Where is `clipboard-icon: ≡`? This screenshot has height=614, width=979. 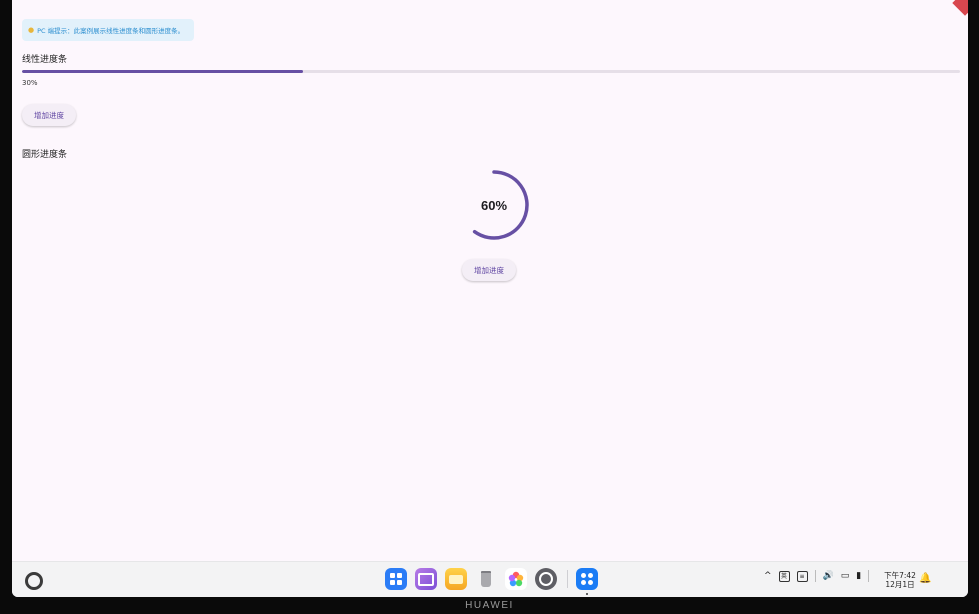
clipboard-icon: ≡ is located at coordinates (802, 576).